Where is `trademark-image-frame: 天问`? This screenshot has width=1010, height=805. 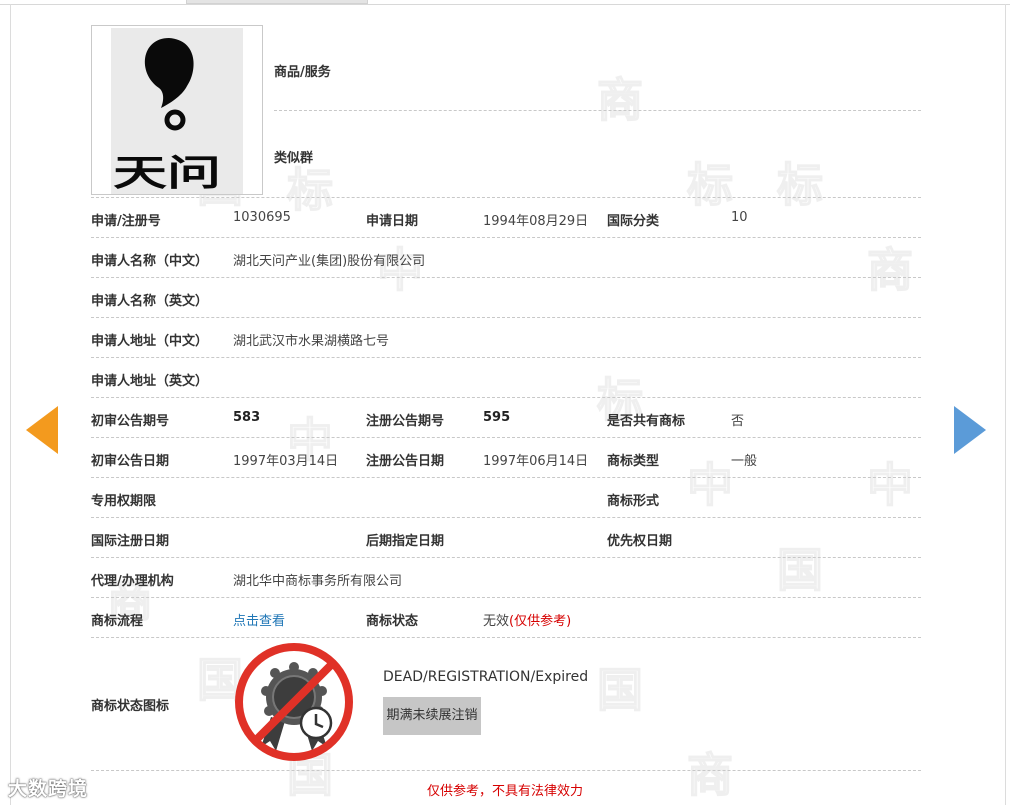
trademark-image-frame: 天问 is located at coordinates (177, 110).